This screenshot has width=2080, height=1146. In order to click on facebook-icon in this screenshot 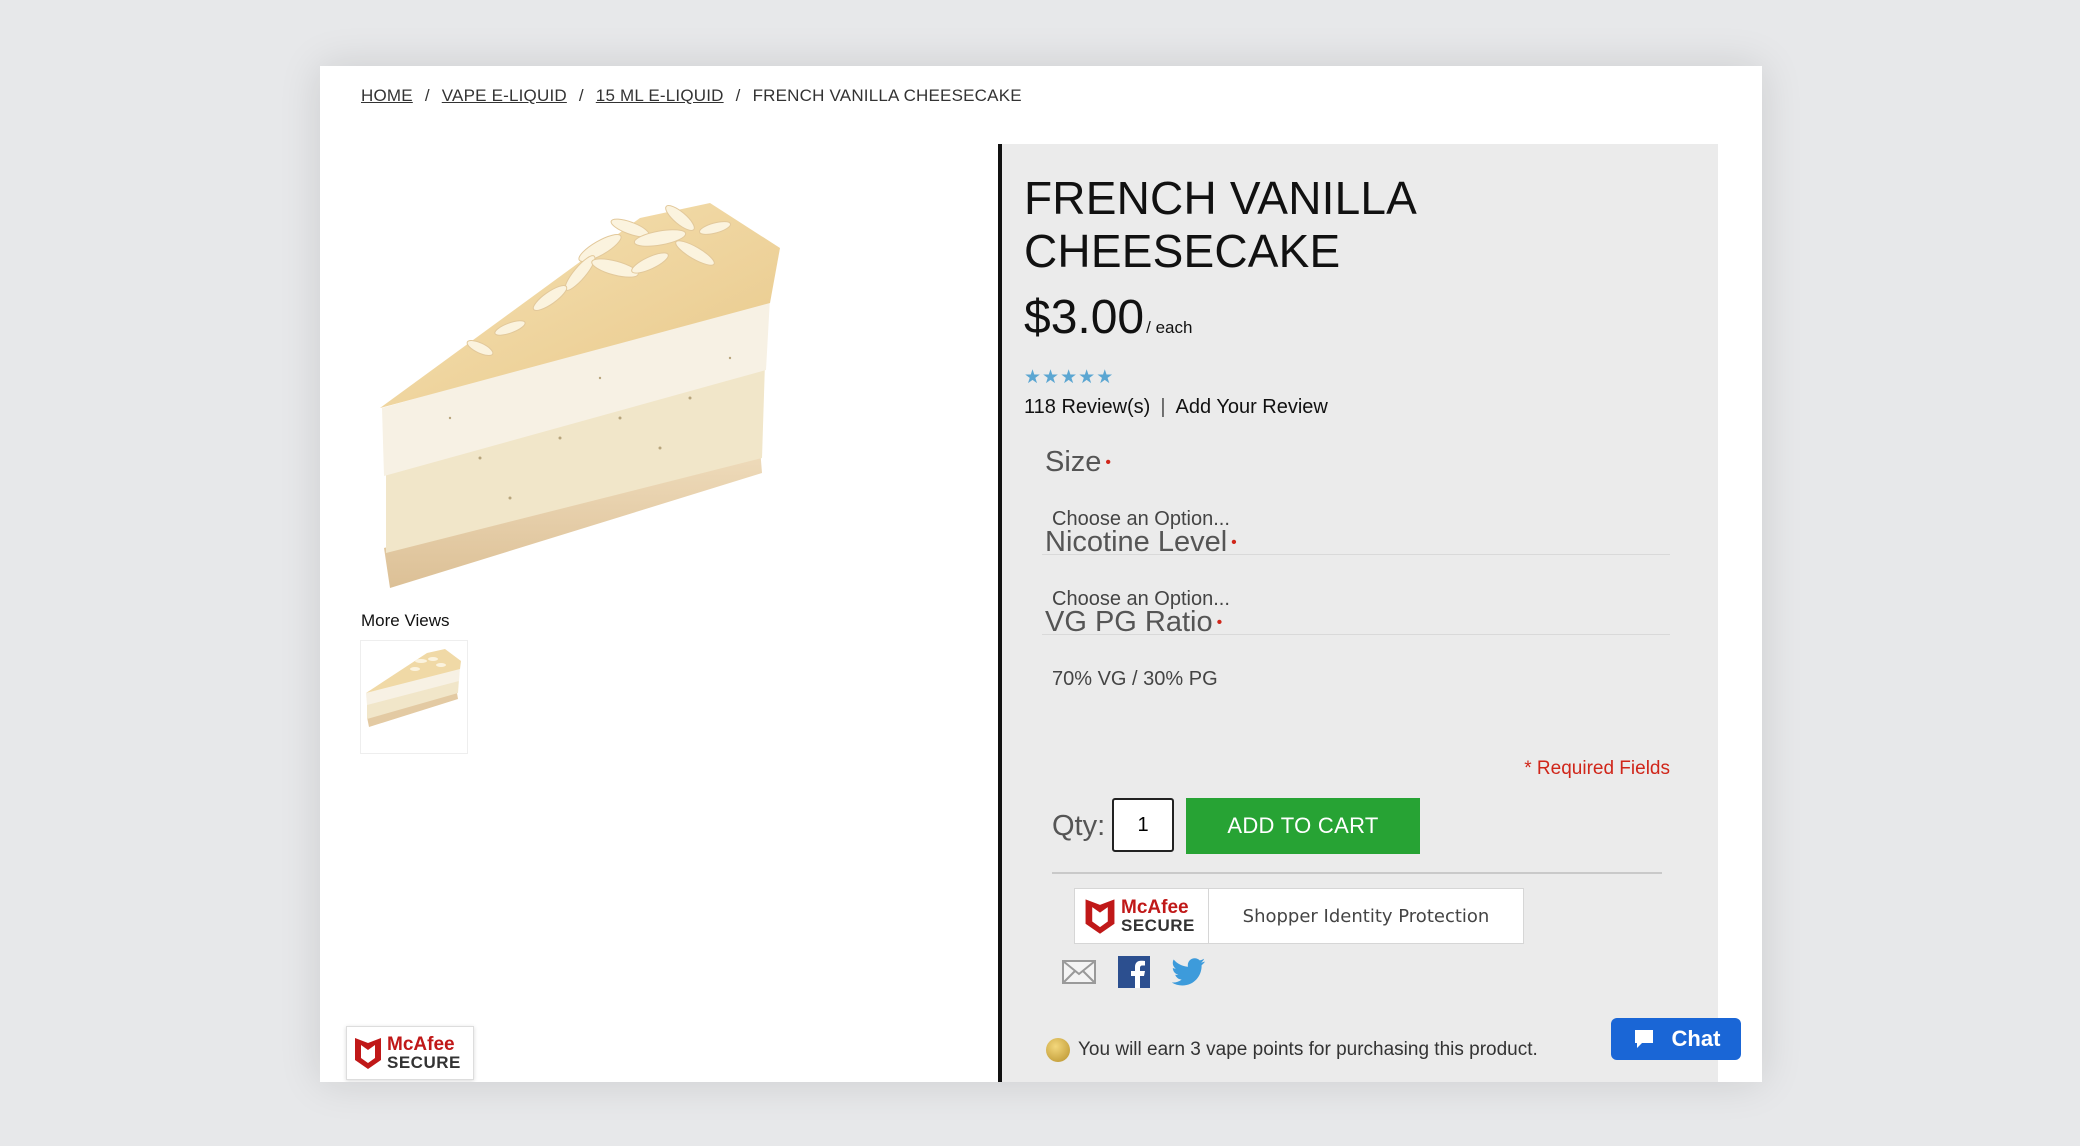, I will do `click(1134, 972)`.